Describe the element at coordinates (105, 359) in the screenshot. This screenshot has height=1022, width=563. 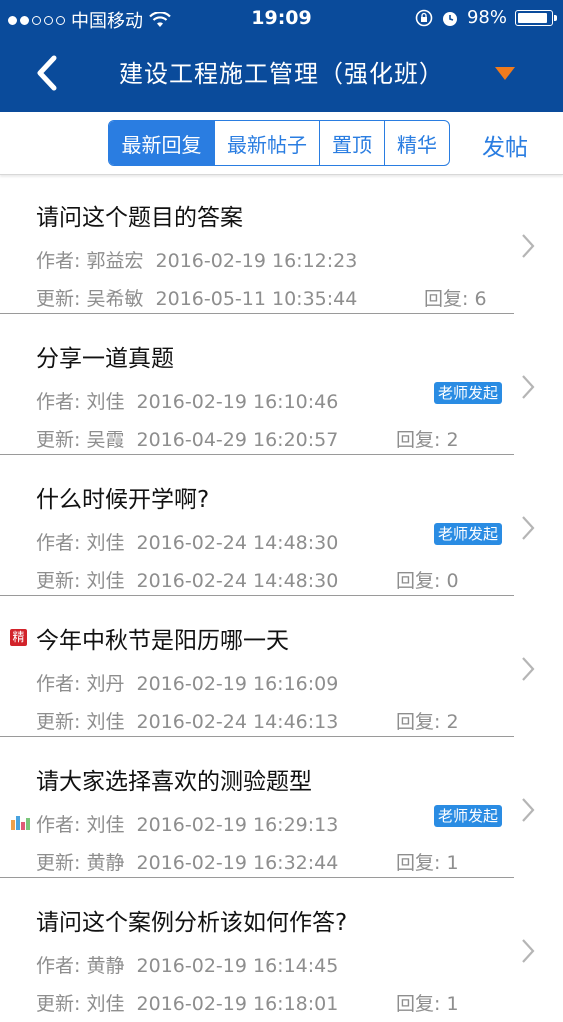
I see `post-title: 分享一道真题` at that location.